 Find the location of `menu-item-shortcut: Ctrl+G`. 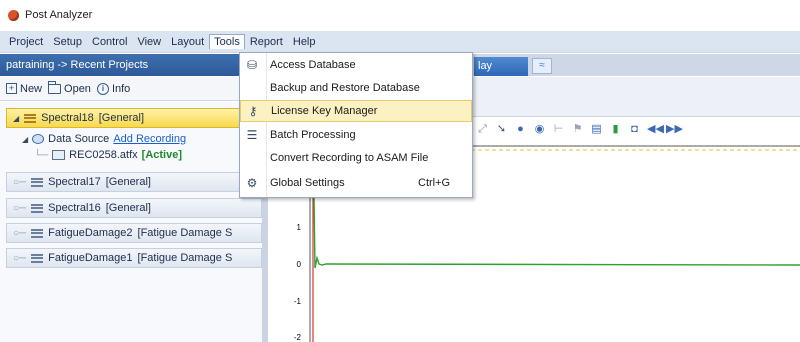

menu-item-shortcut: Ctrl+G is located at coordinates (434, 183).